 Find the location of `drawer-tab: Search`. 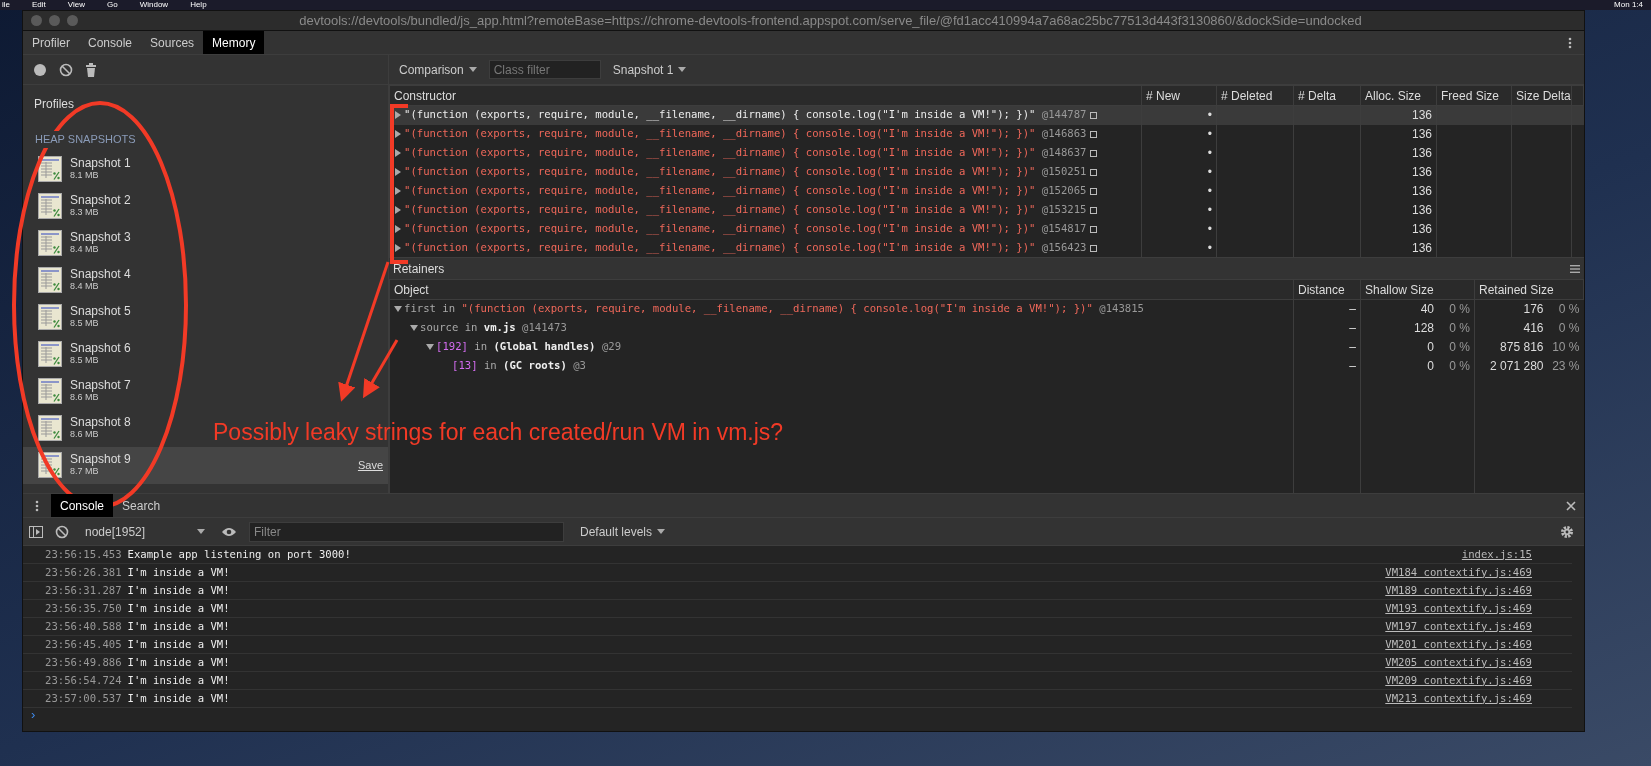

drawer-tab: Search is located at coordinates (141, 505).